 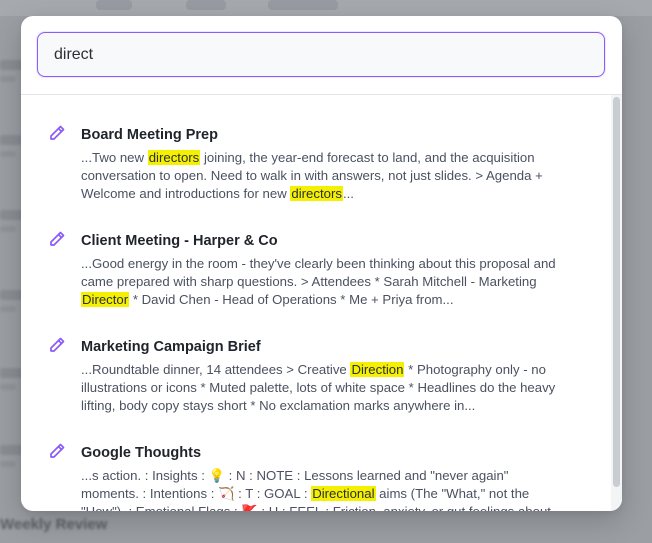 I want to click on snippet-text: aims (The "What," not the, so click(x=452, y=493).